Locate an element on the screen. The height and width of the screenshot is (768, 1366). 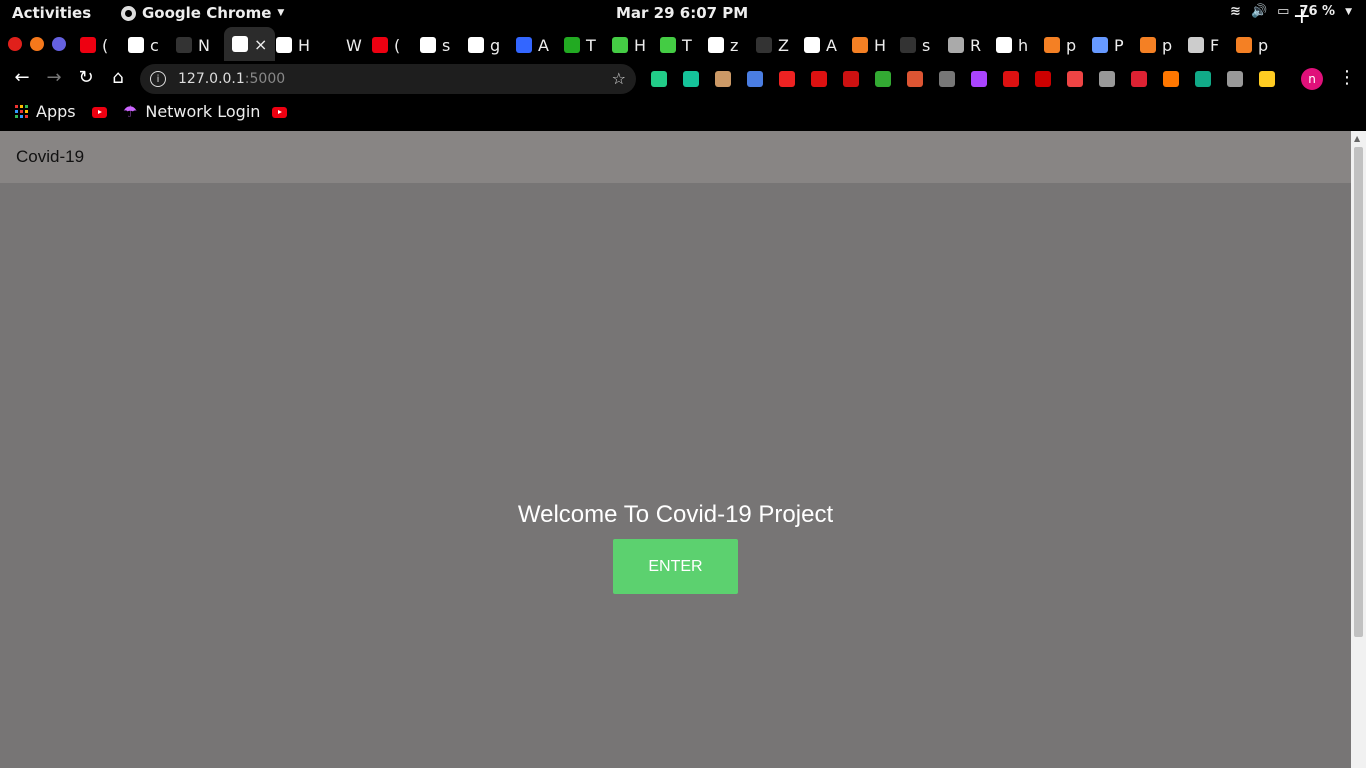
browser-tab: F is located at coordinates (1203, 45).